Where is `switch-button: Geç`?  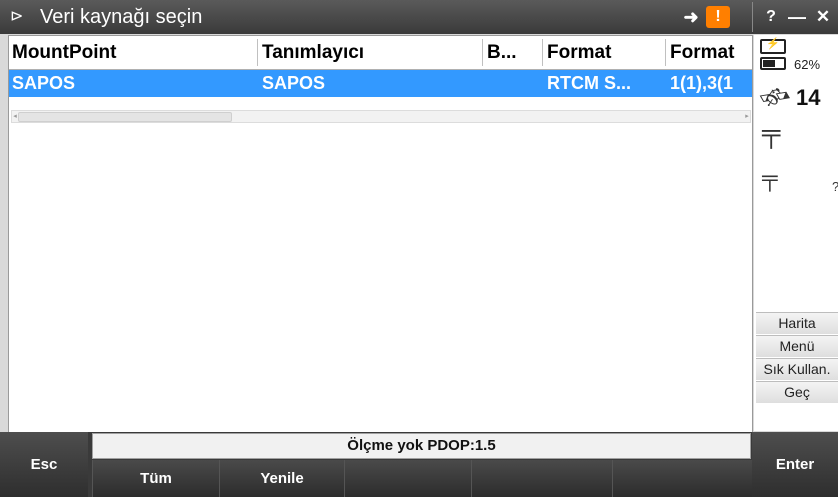
switch-button: Geç is located at coordinates (797, 392).